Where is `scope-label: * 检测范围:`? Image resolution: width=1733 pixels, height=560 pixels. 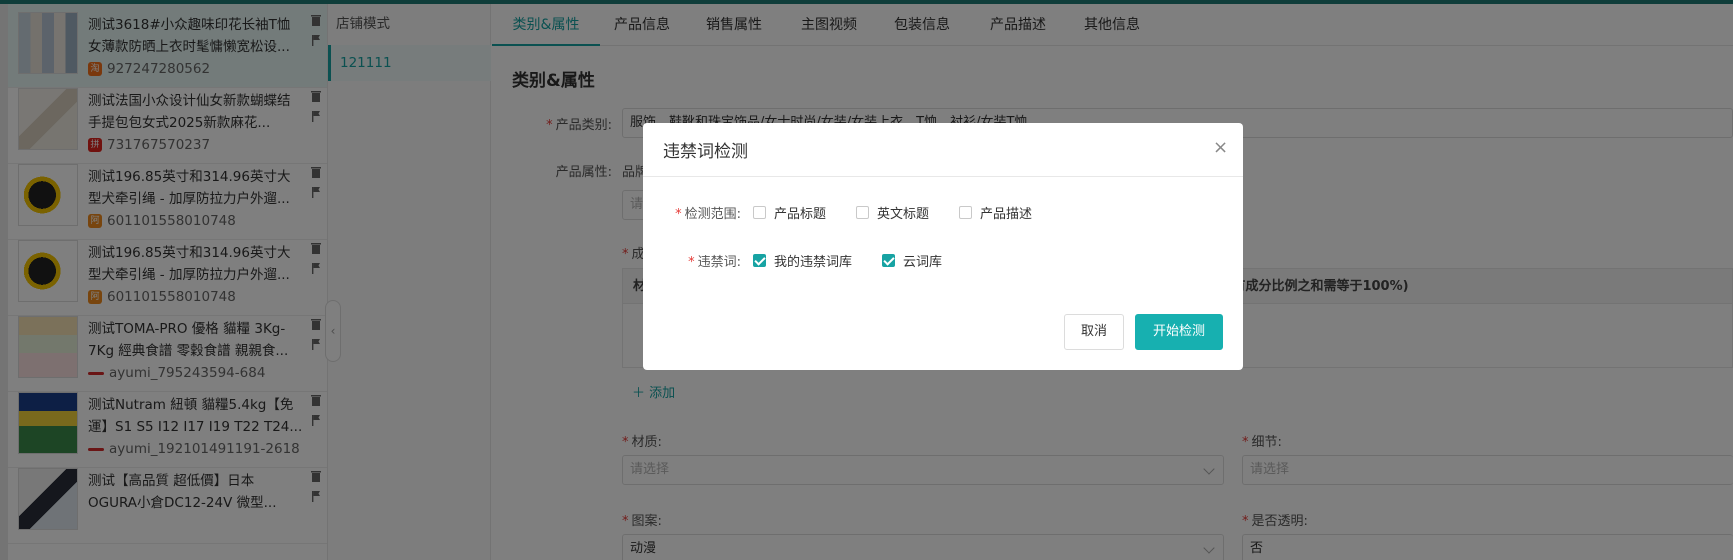
scope-label: * 检测范围: is located at coordinates (708, 214).